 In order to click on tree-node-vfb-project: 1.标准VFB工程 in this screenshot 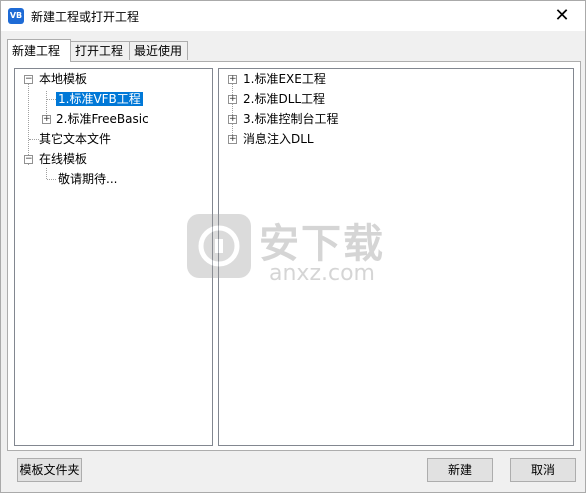, I will do `click(99, 99)`.